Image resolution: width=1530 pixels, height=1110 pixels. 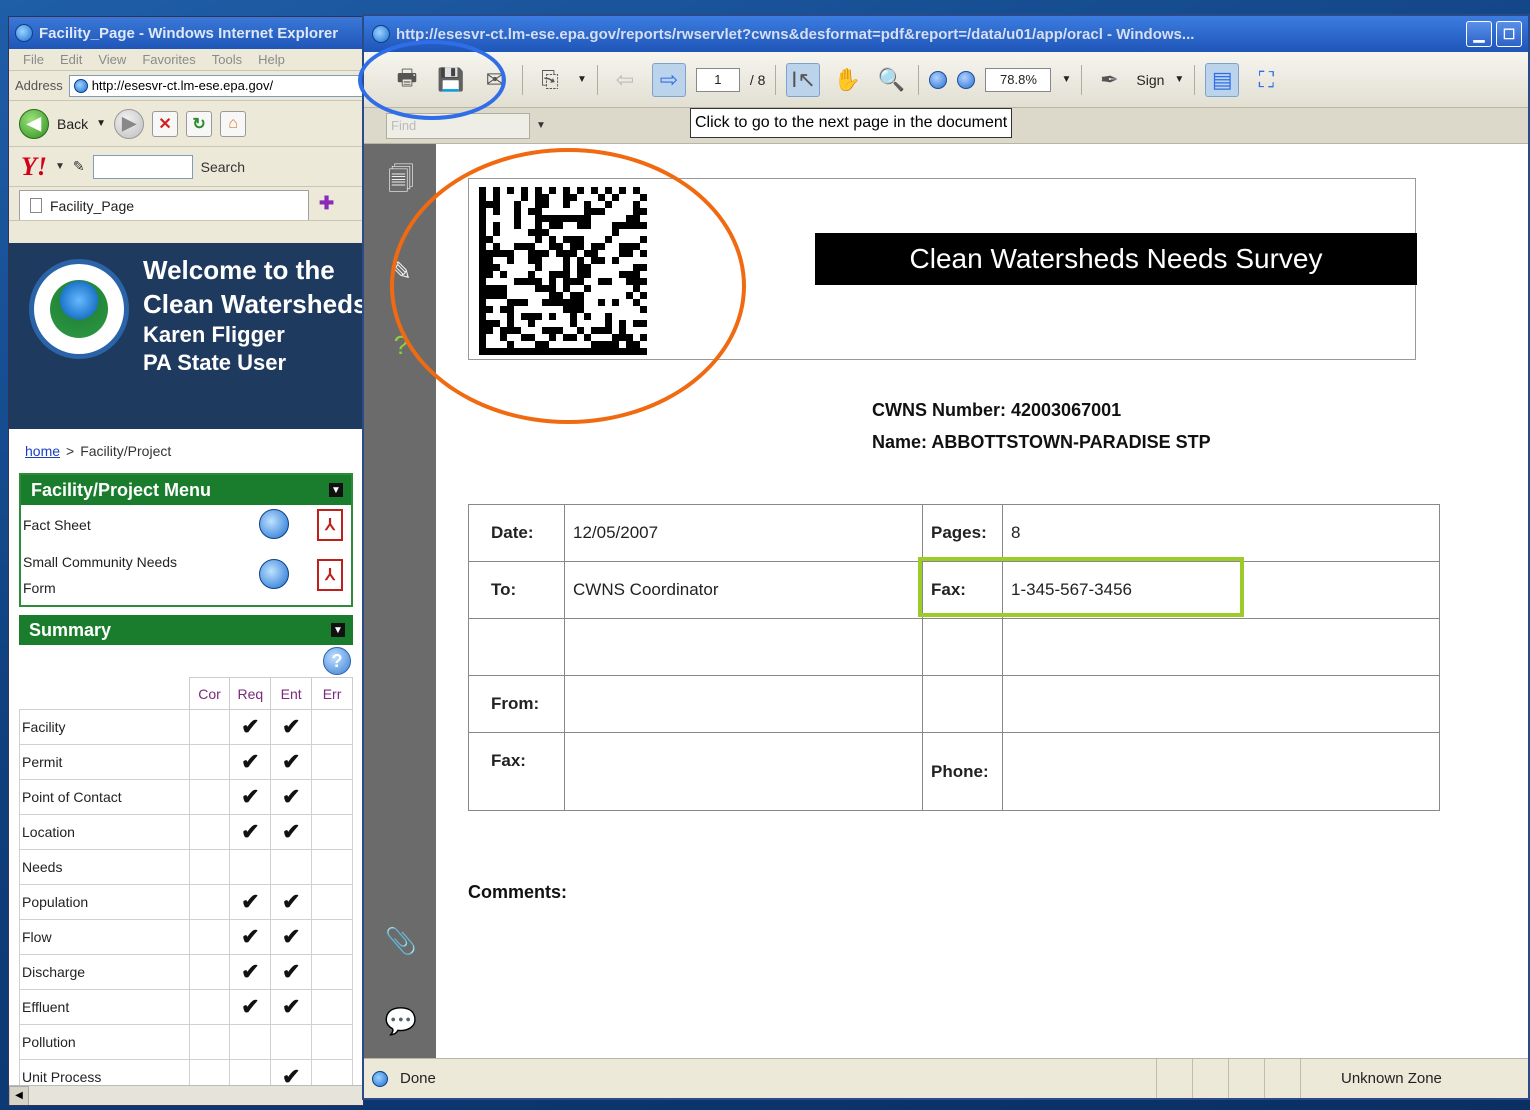 I want to click on status-done: Done, so click(x=764, y=1078).